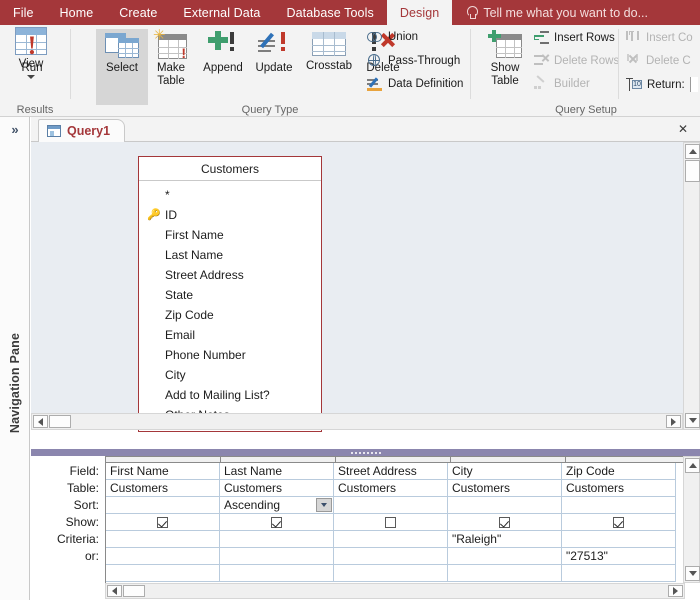  What do you see at coordinates (230, 195) in the screenshot?
I see `field-list-item: *` at bounding box center [230, 195].